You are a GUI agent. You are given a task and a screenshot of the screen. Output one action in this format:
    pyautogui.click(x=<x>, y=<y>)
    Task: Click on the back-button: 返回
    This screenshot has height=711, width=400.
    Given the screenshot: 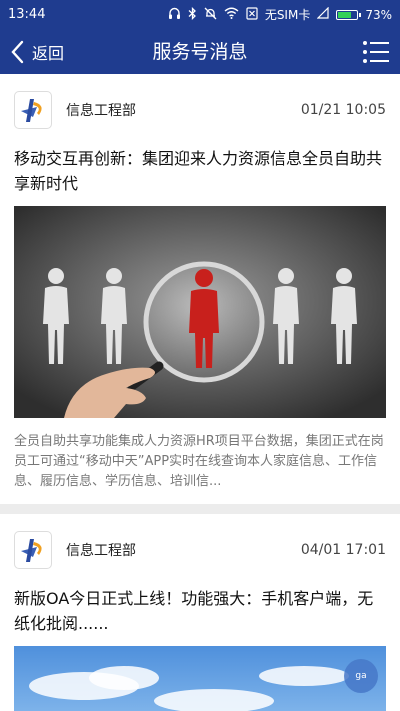 What is the action you would take?
    pyautogui.click(x=37, y=52)
    